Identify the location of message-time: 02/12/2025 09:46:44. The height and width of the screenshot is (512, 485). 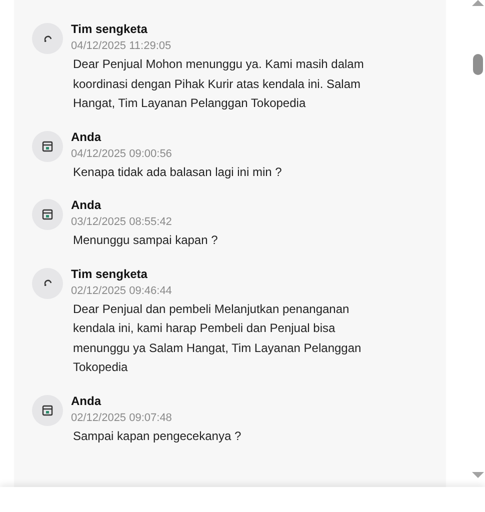
(122, 291).